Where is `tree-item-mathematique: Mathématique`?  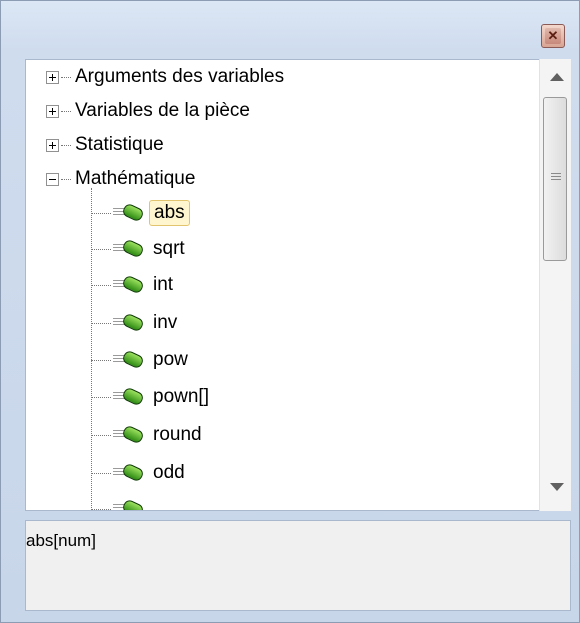 tree-item-mathematique: Mathématique is located at coordinates (120, 179).